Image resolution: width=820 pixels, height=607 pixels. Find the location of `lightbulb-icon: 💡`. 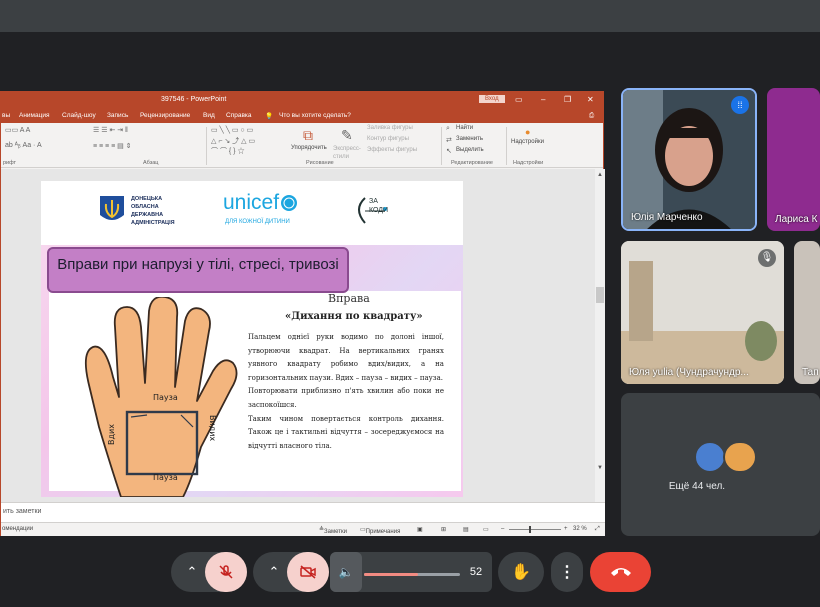

lightbulb-icon: 💡 is located at coordinates (269, 116).